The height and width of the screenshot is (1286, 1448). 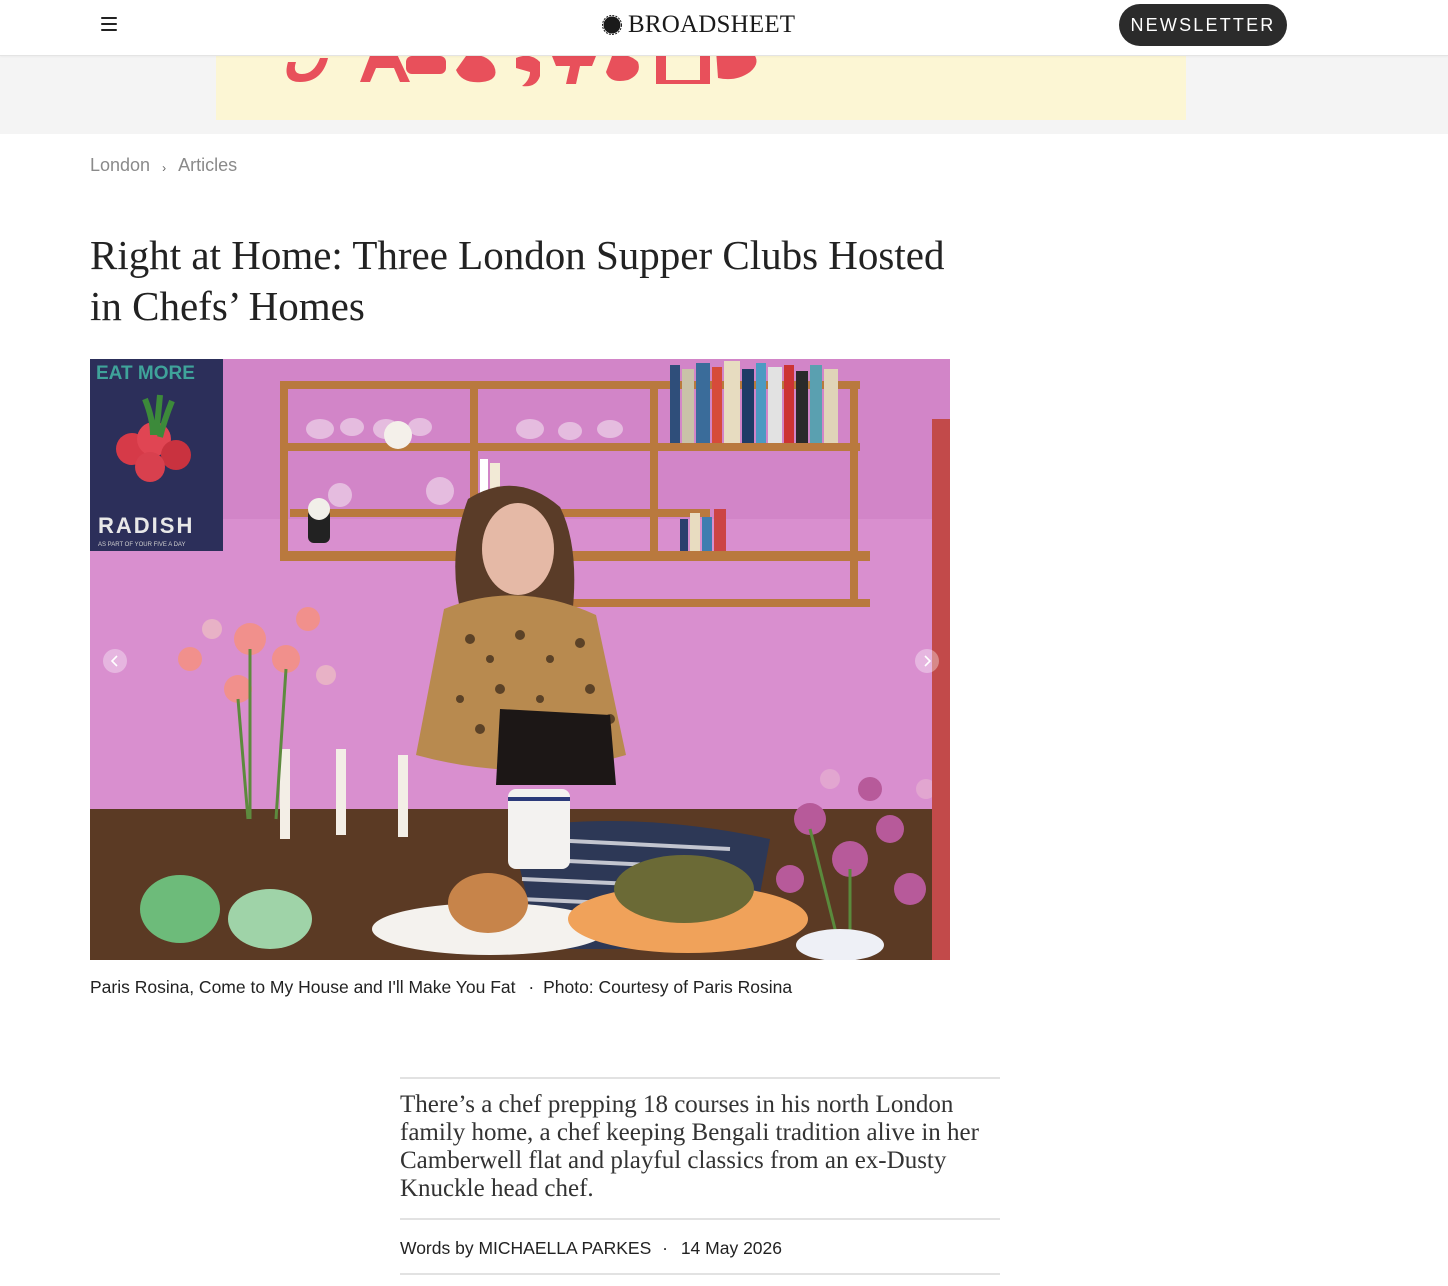 I want to click on photo-credit: Photo: Courtesy of Paris Rosina, so click(x=668, y=987).